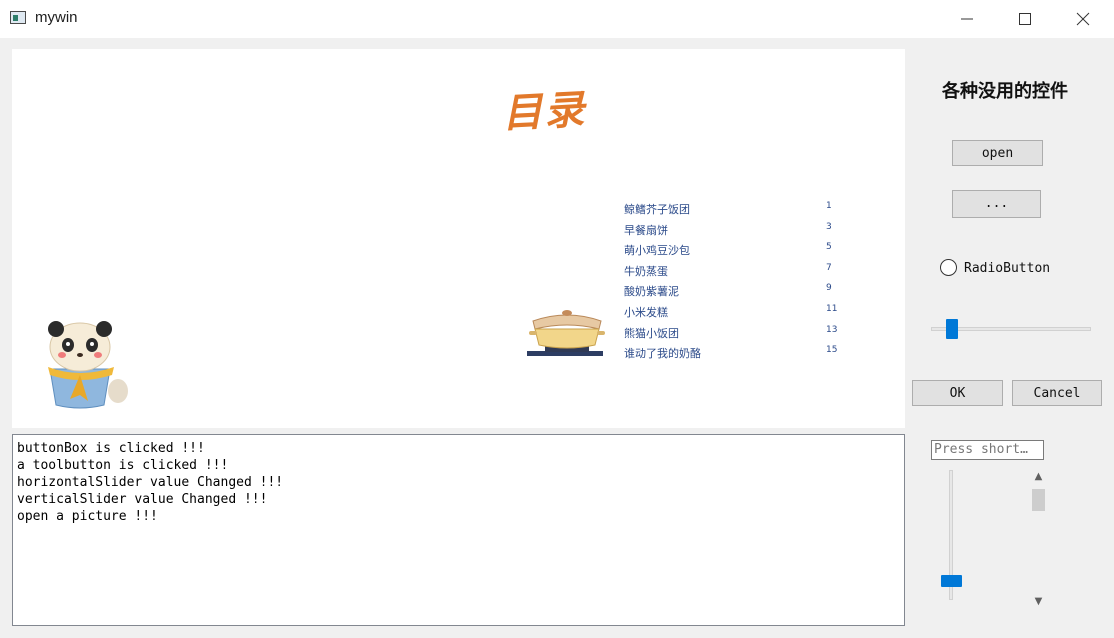  Describe the element at coordinates (951, 581) in the screenshot. I see `vertical-slider-handle` at that location.